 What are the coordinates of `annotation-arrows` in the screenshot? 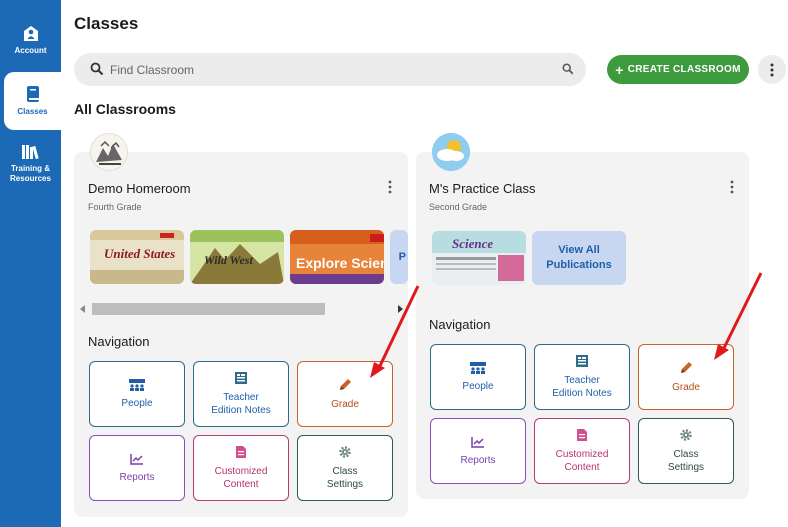 It's located at (566, 325).